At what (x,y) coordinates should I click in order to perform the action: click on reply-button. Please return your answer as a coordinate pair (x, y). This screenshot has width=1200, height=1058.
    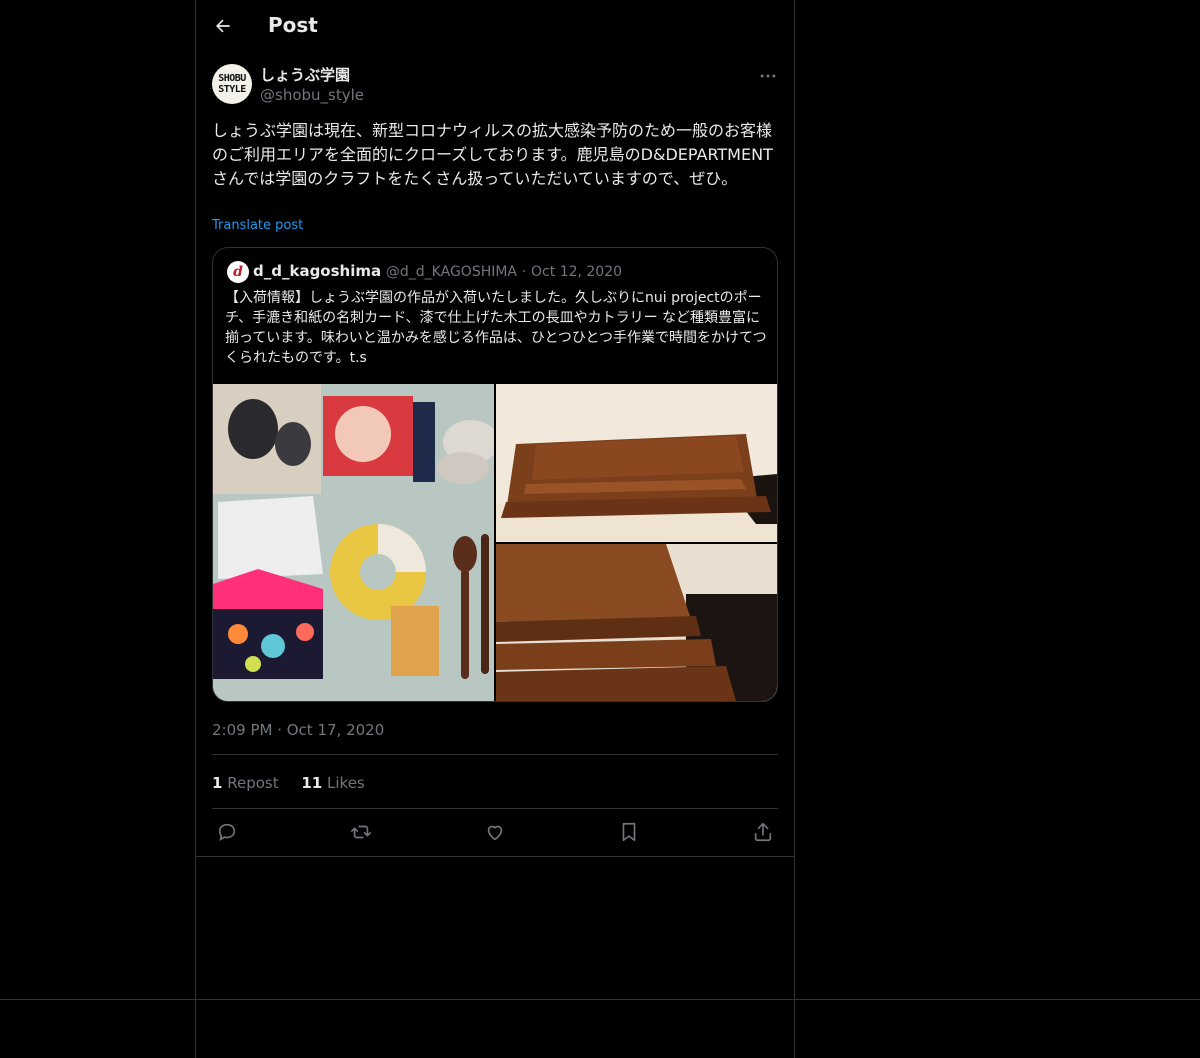
    Looking at the image, I should click on (227, 832).